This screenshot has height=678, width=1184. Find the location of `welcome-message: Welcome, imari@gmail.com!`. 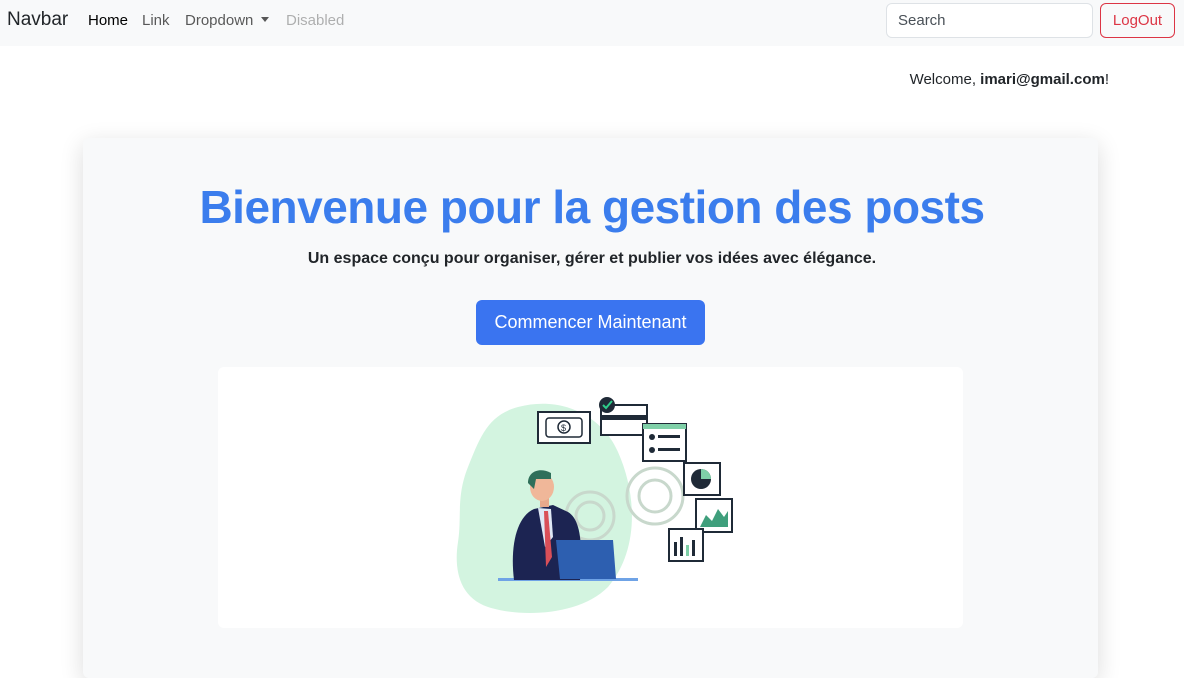

welcome-message: Welcome, imari@gmail.com! is located at coordinates (1009, 79).